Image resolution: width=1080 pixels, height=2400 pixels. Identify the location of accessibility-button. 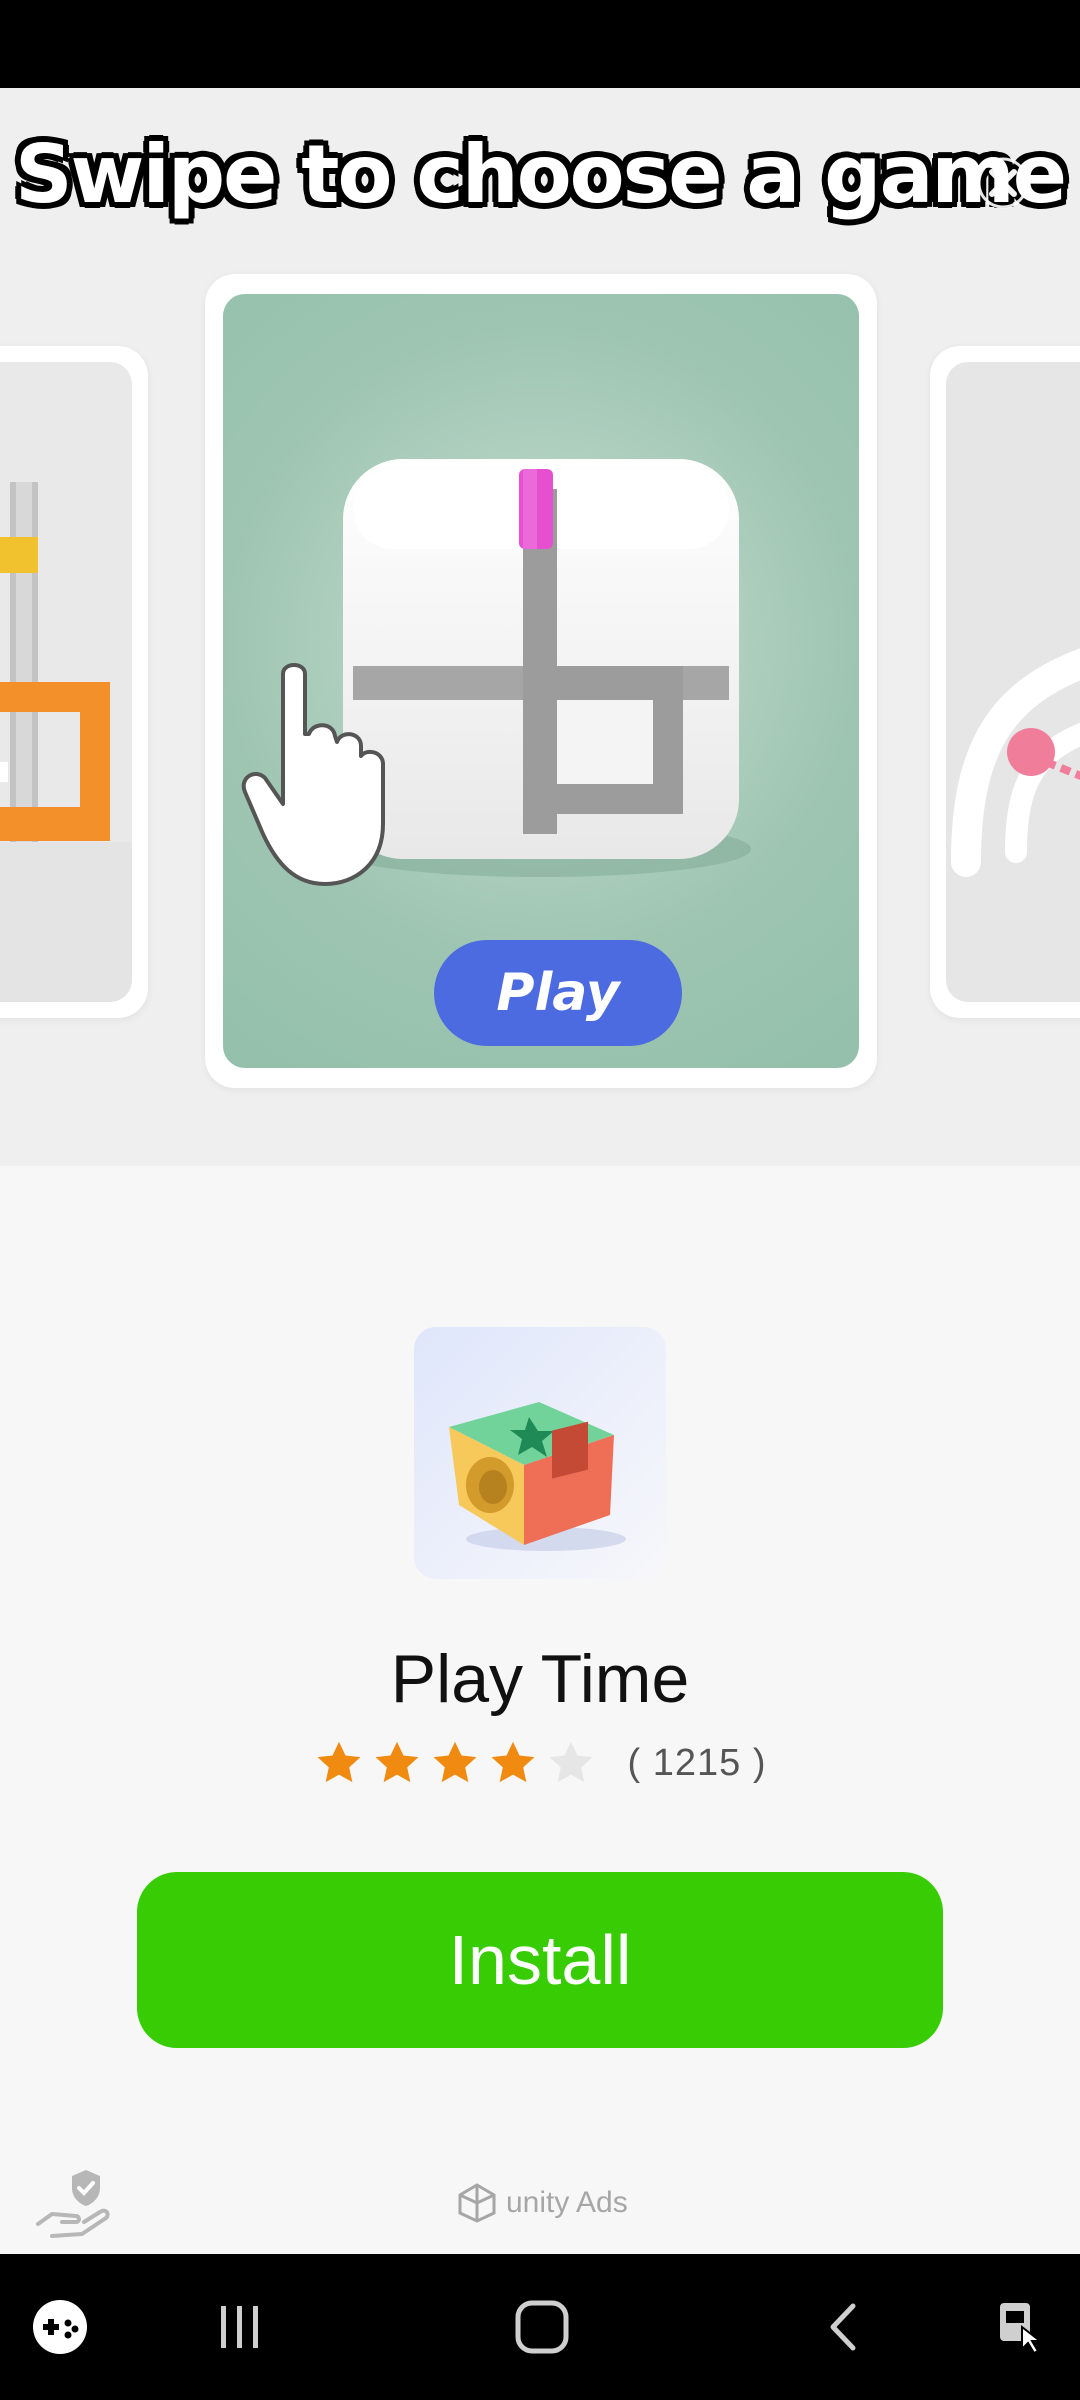
(1022, 2327).